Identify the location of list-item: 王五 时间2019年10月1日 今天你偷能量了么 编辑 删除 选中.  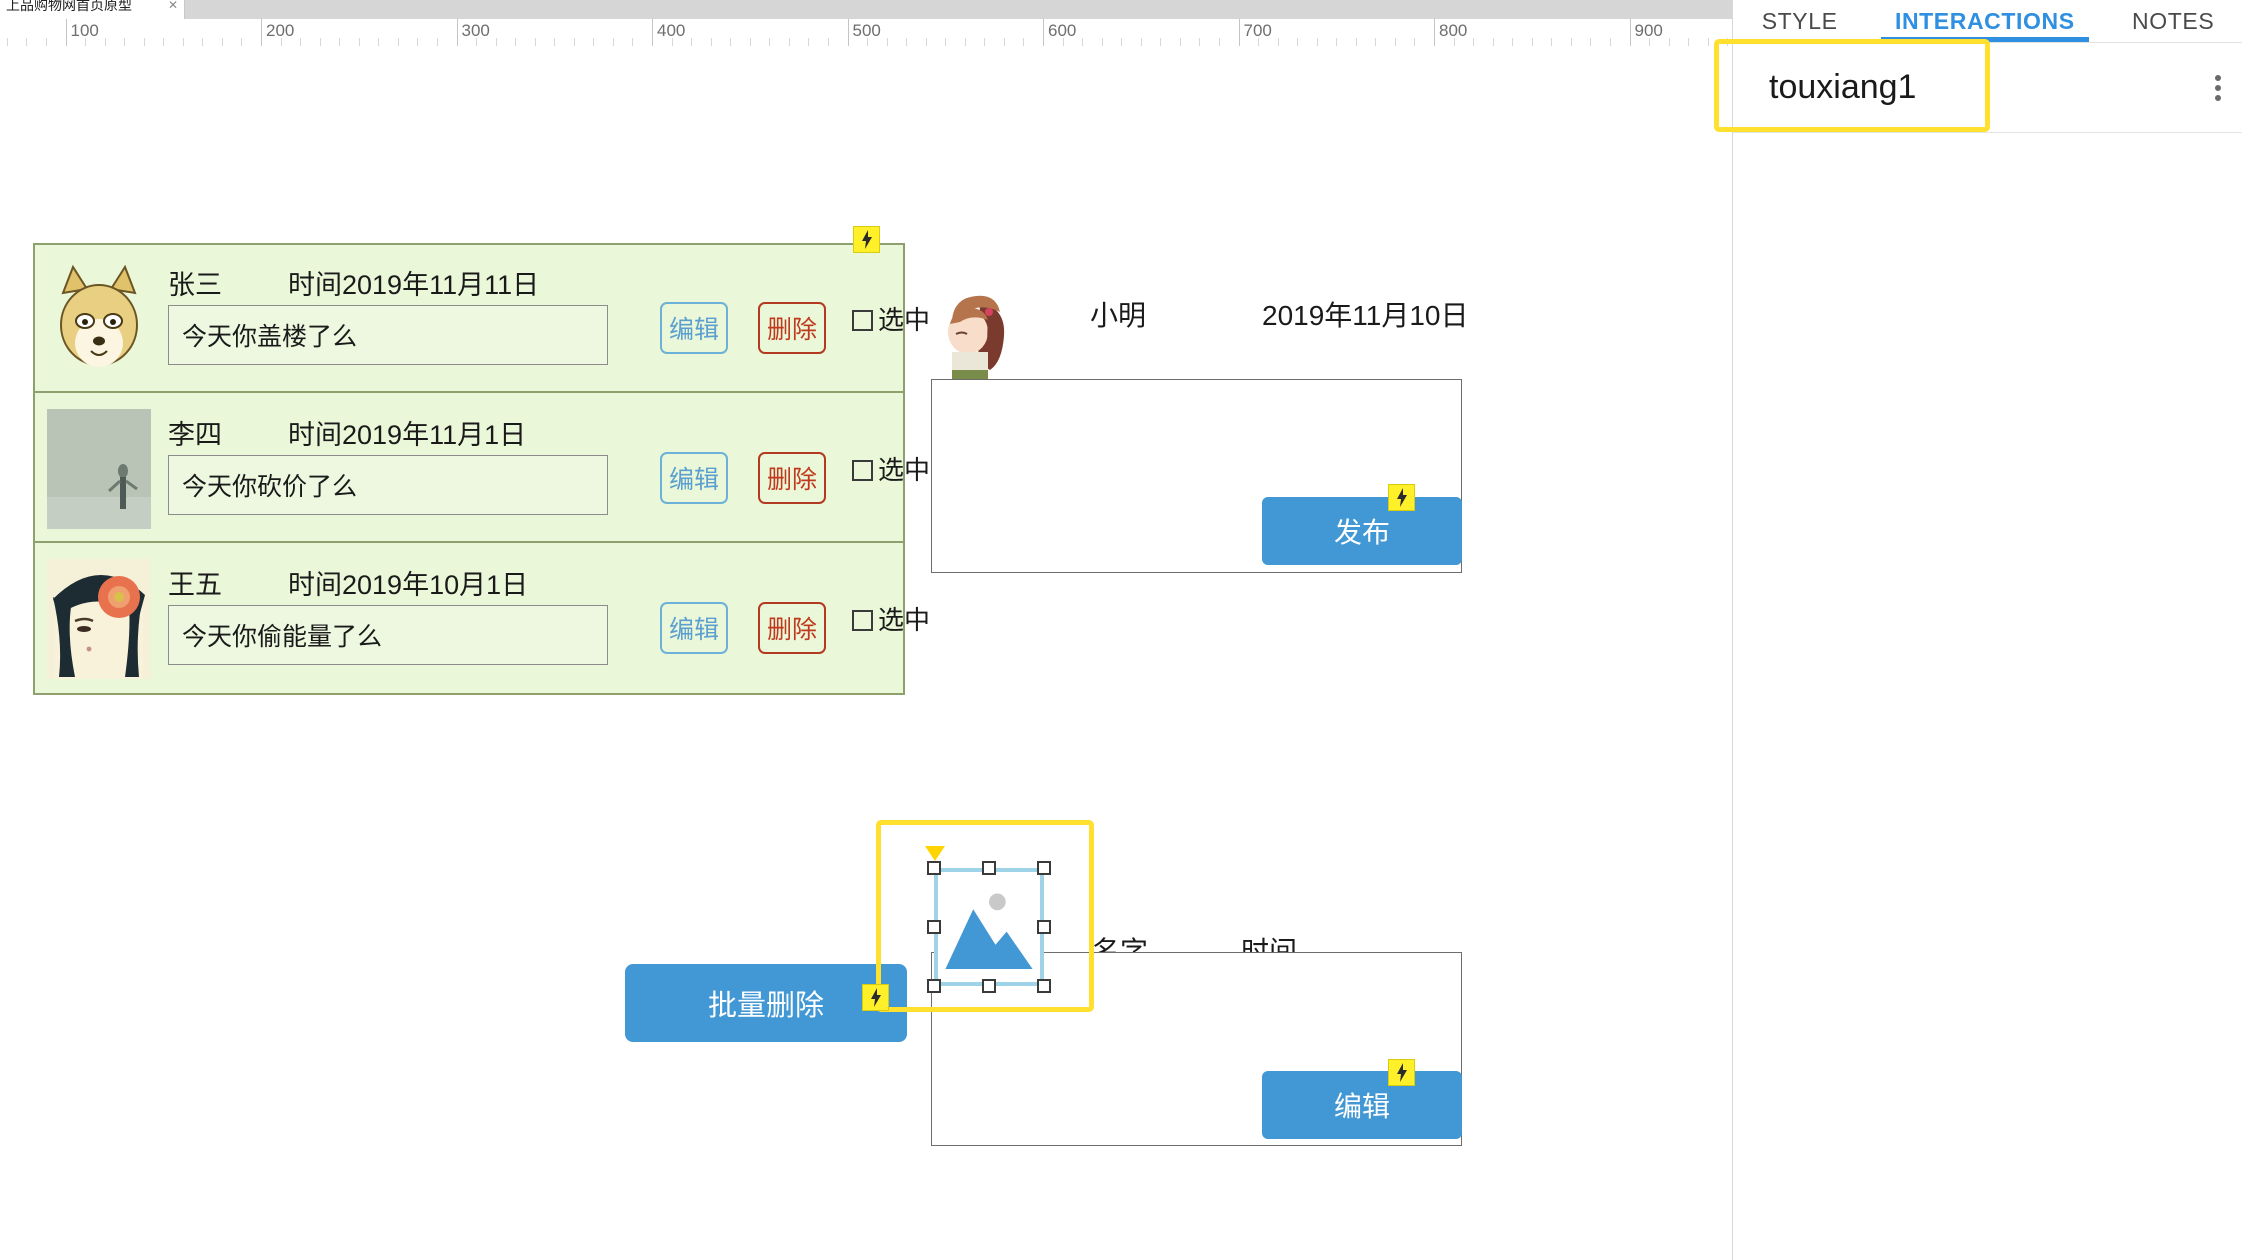
(482, 619).